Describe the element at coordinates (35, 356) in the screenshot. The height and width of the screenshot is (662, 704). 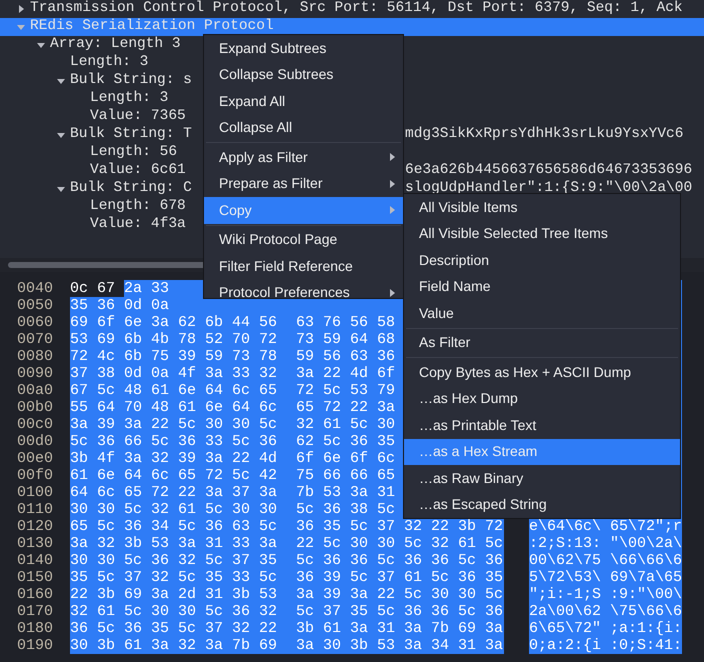
I see `offset-text: 0080` at that location.